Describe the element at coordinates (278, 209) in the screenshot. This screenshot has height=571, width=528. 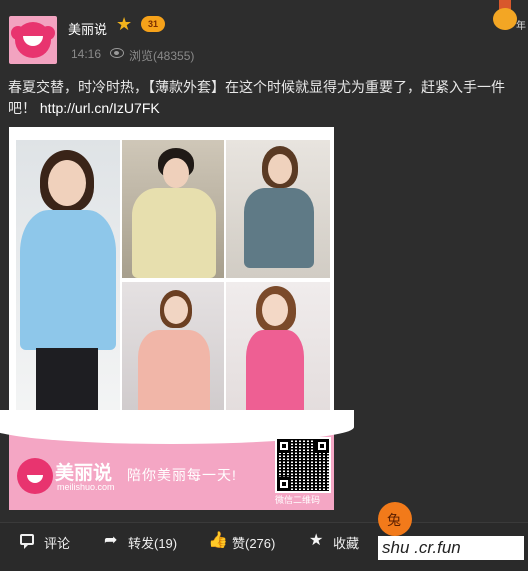
I see `photo-floral-jacket` at that location.